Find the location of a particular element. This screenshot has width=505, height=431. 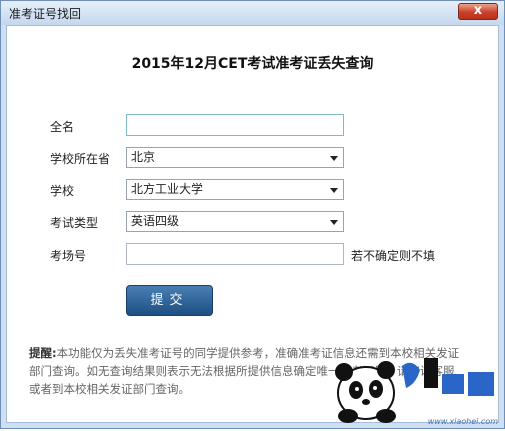

panda-logo-icon is located at coordinates (414, 390).